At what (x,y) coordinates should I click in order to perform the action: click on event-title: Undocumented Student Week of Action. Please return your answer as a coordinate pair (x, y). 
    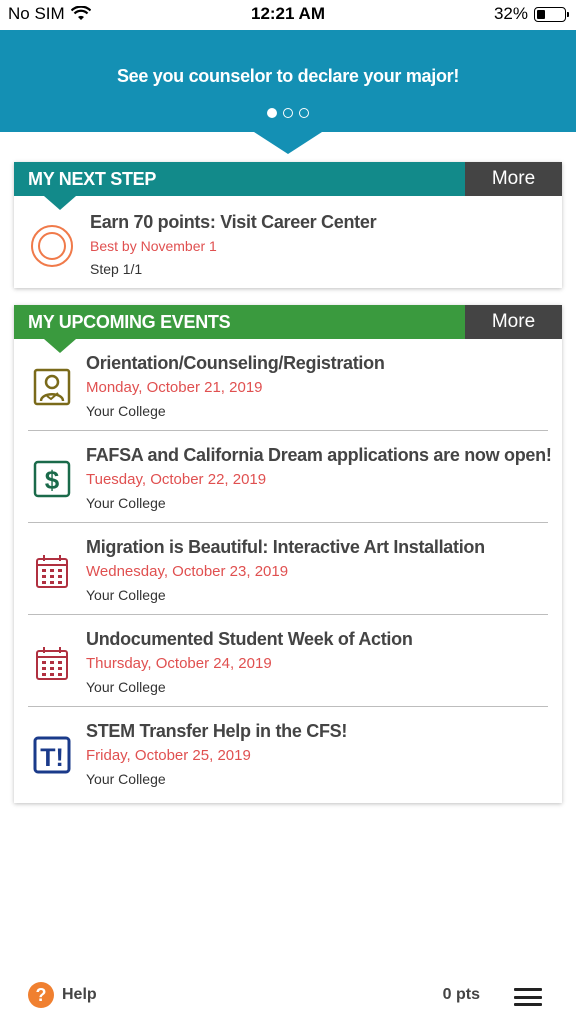
    Looking at the image, I should click on (249, 639).